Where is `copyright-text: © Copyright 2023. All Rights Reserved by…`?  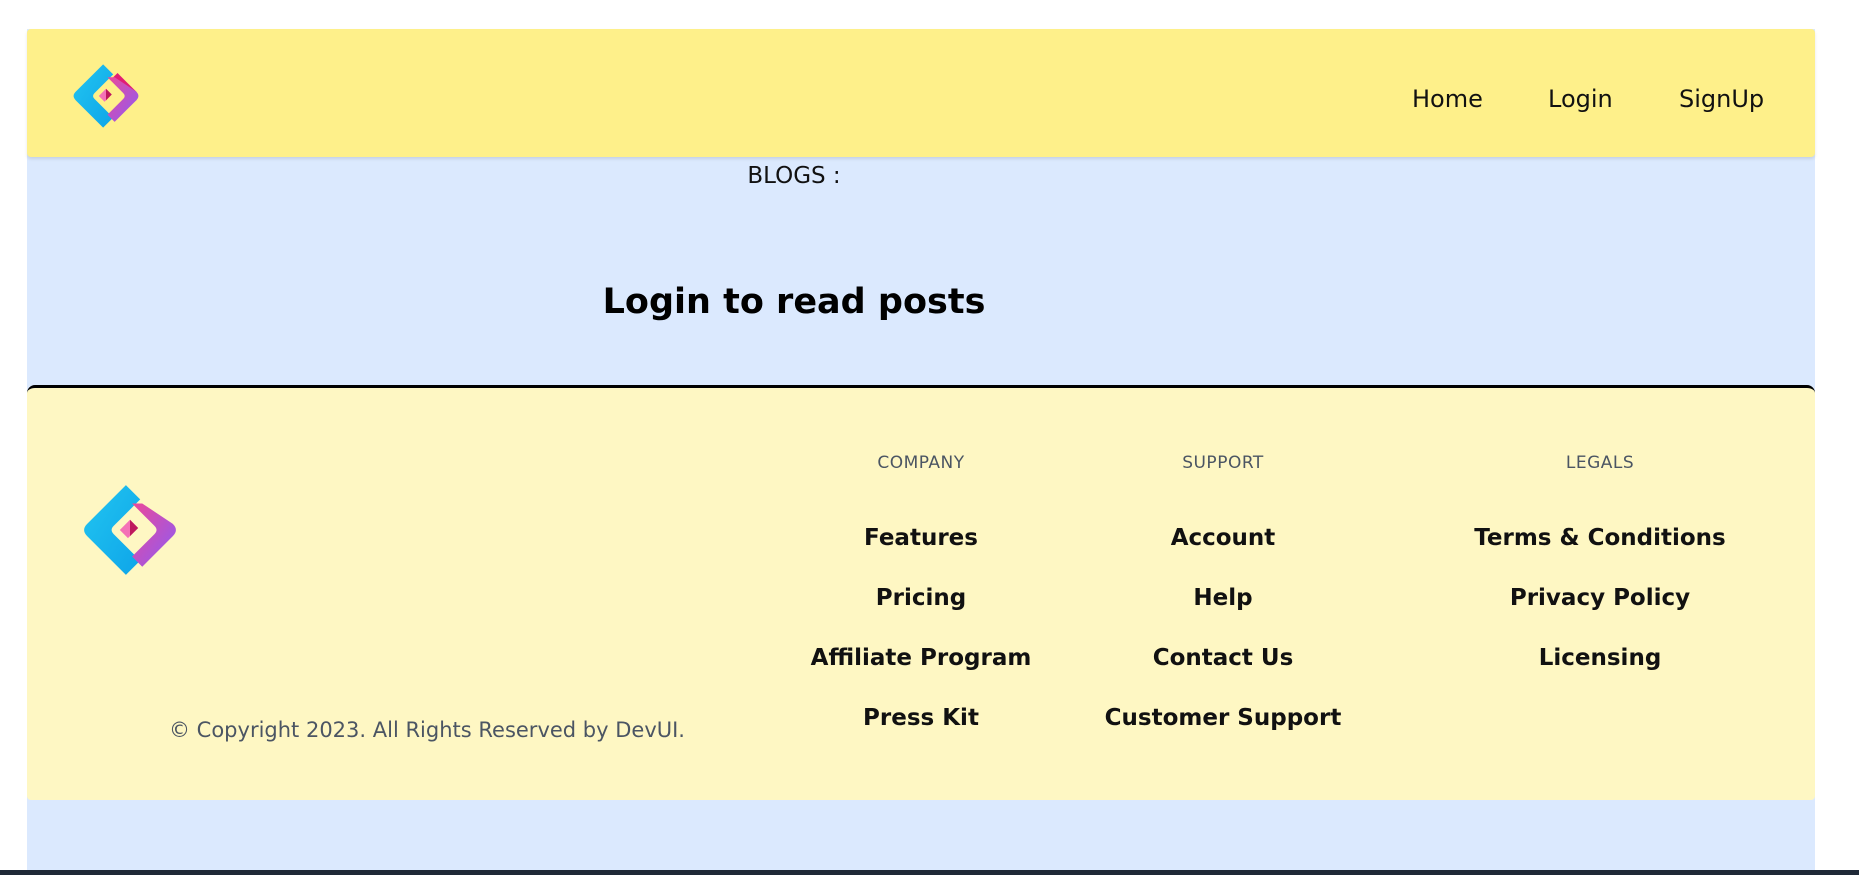 copyright-text: © Copyright 2023. All Rights Reserved by… is located at coordinates (427, 730).